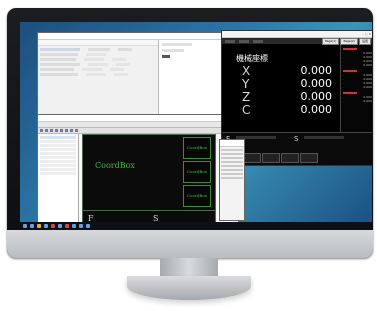  What do you see at coordinates (115, 165) in the screenshot?
I see `coordbox-main-label: CoordBox` at bounding box center [115, 165].